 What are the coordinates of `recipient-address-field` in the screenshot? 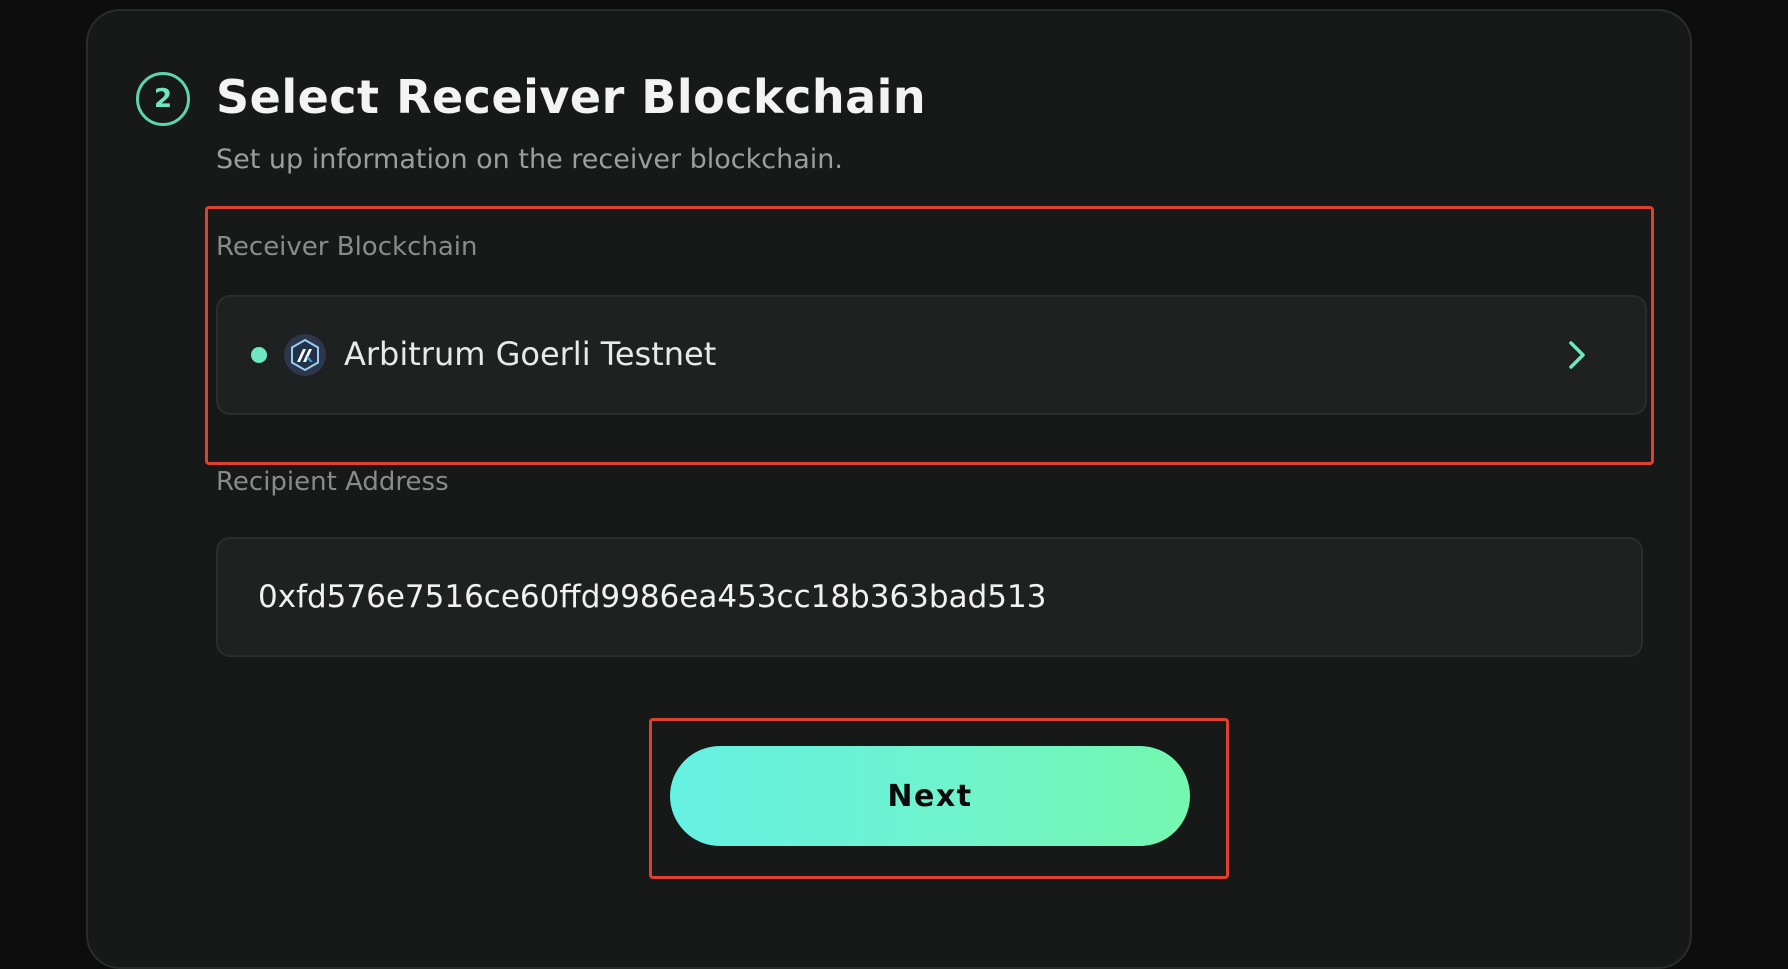 It's located at (929, 597).